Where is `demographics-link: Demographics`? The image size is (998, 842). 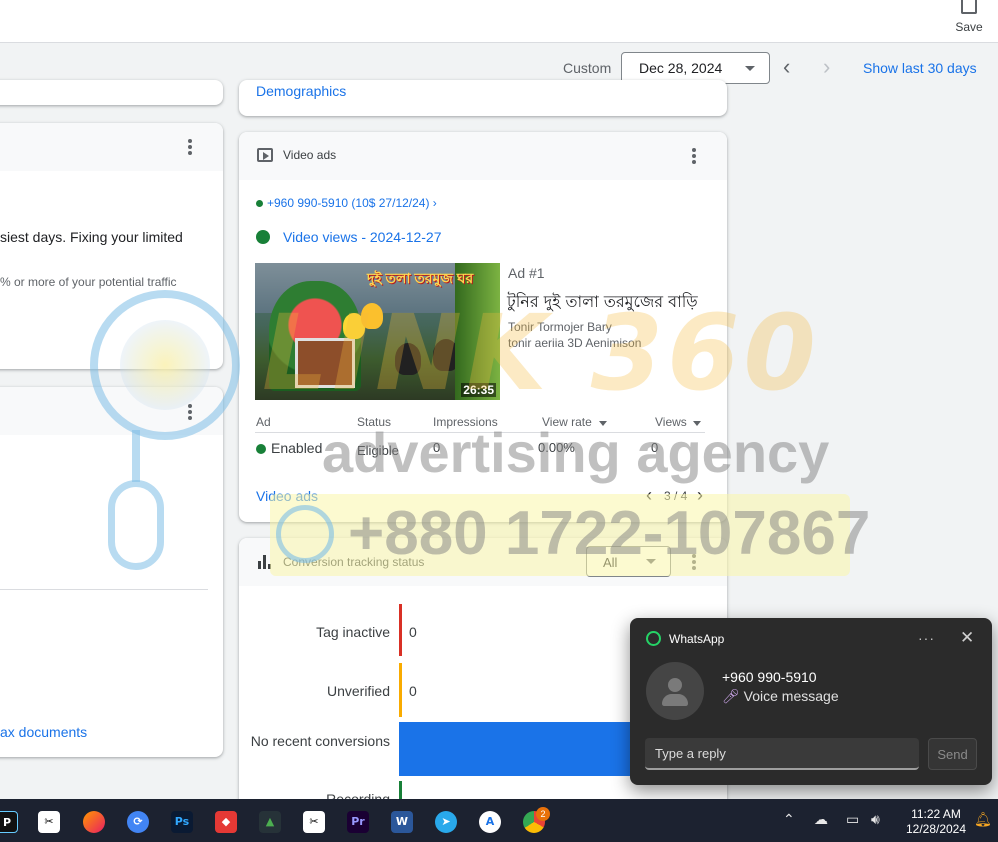
demographics-link: Demographics is located at coordinates (301, 91).